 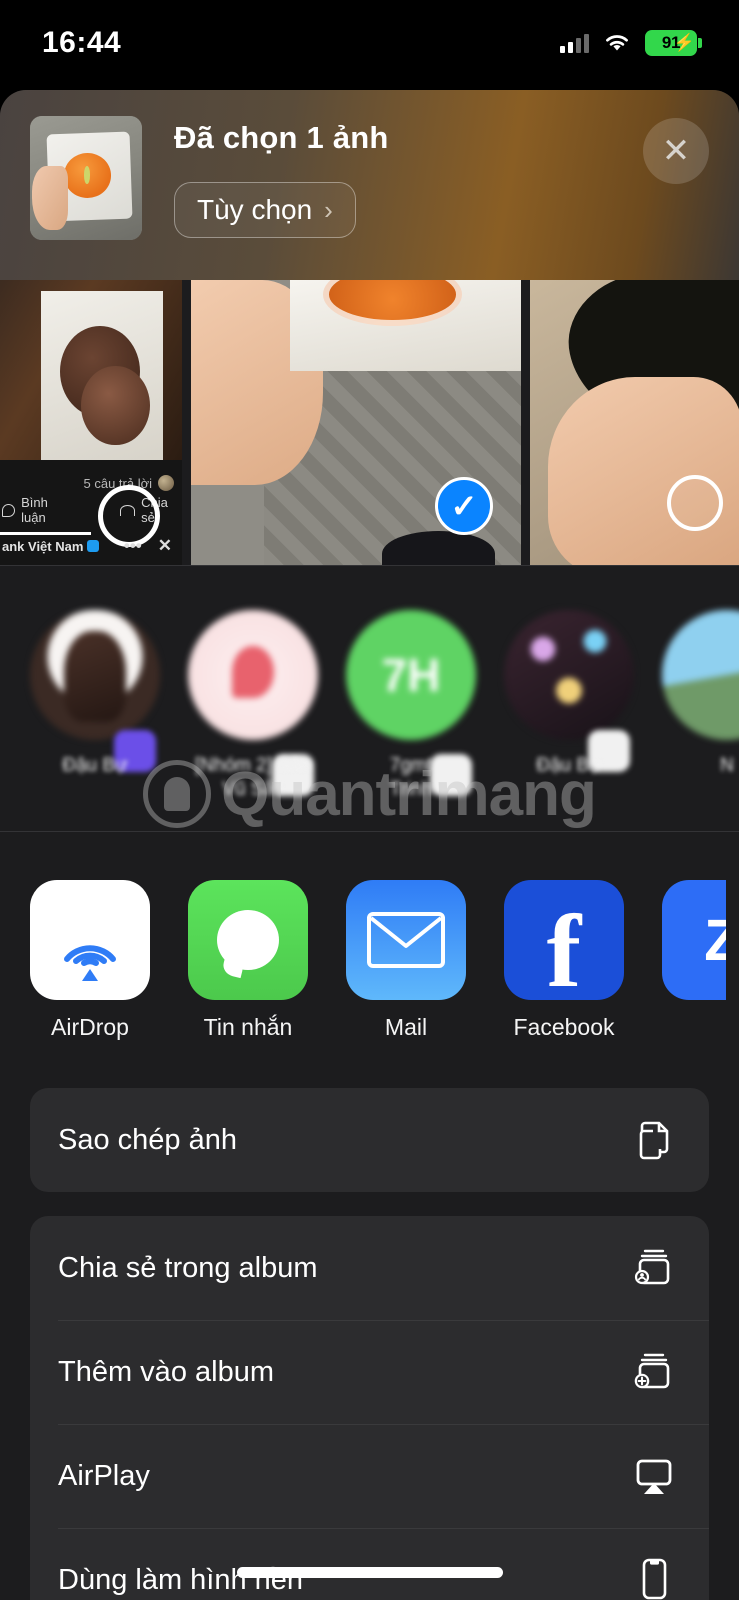 I want to click on action-label: Thêm vào album, so click(x=166, y=1371).